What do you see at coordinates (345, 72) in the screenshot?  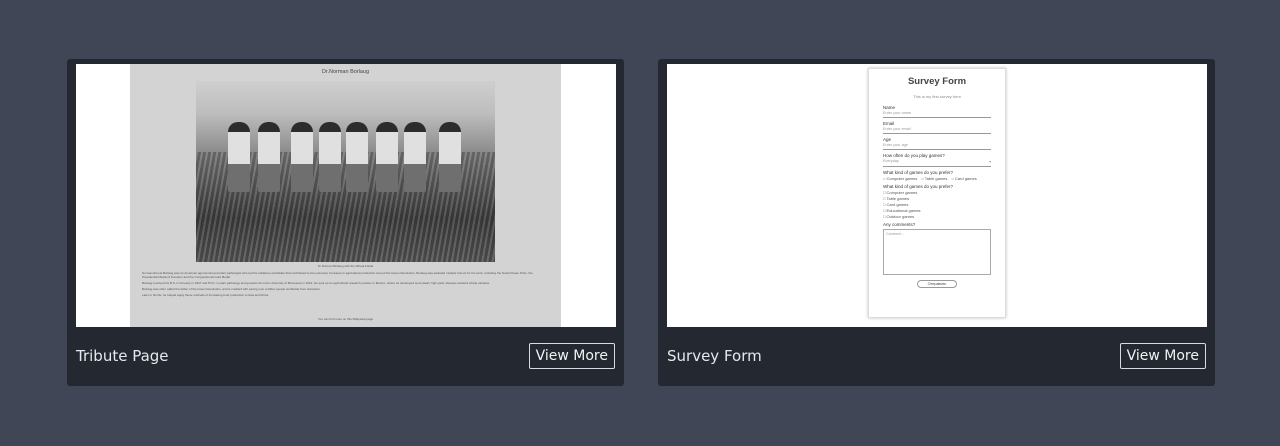 I see `tribute-heading: Dr.Norman Borlaug` at bounding box center [345, 72].